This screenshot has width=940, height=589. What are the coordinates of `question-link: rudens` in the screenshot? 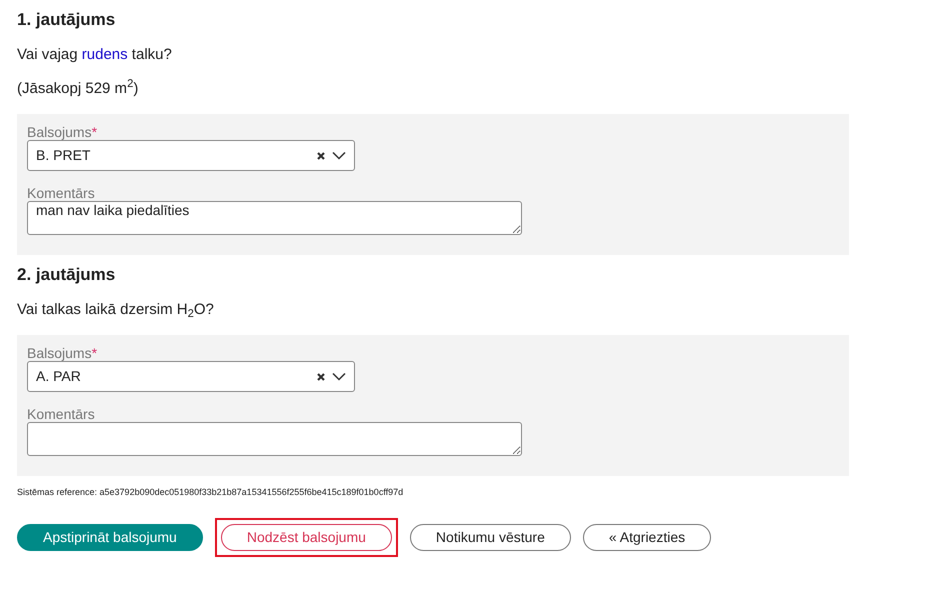 It's located at (105, 54).